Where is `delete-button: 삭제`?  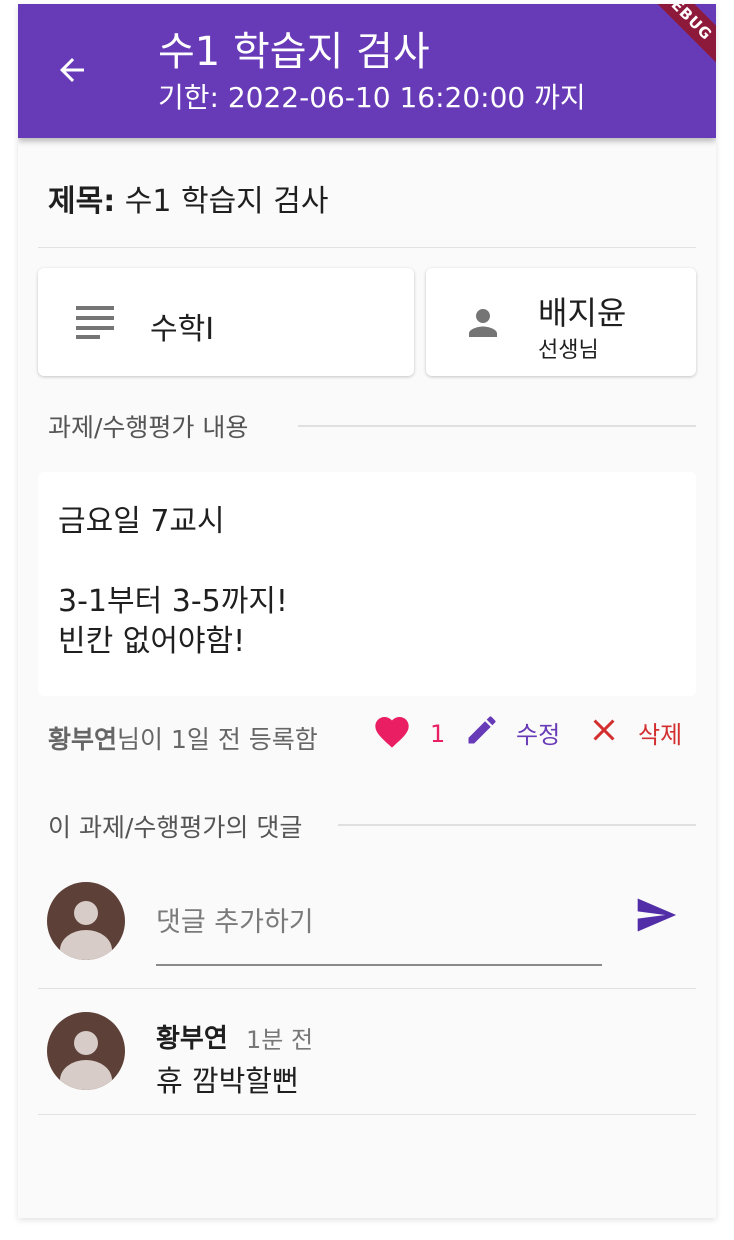 delete-button: 삭제 is located at coordinates (634, 732).